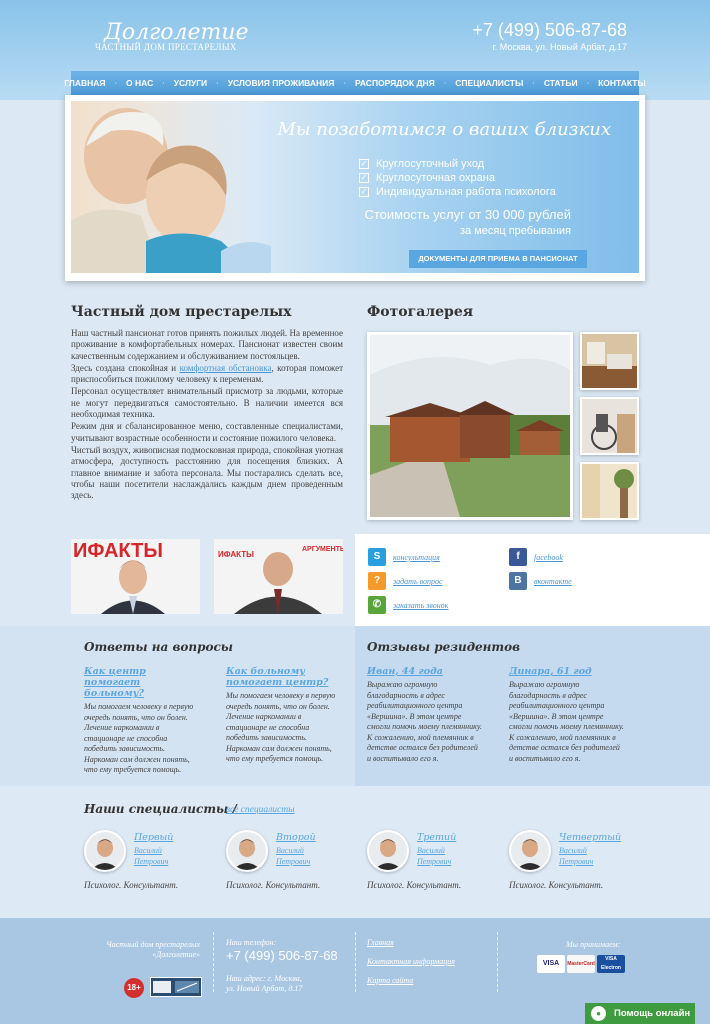 Image resolution: width=710 pixels, height=1024 pixels. I want to click on svg-text: АРГУМЕНТЫ, so click(322, 549).